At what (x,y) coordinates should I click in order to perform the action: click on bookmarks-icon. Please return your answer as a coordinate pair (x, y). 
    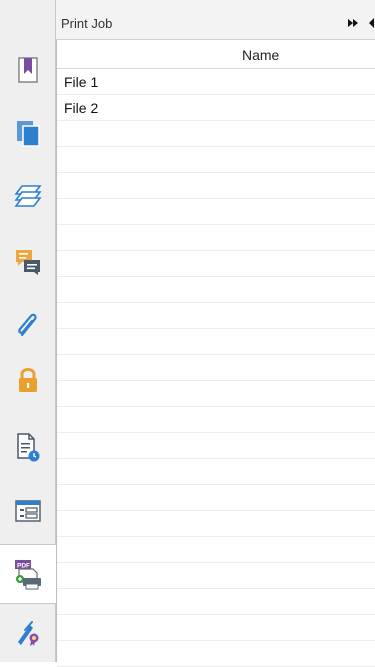
    Looking at the image, I should click on (27, 70).